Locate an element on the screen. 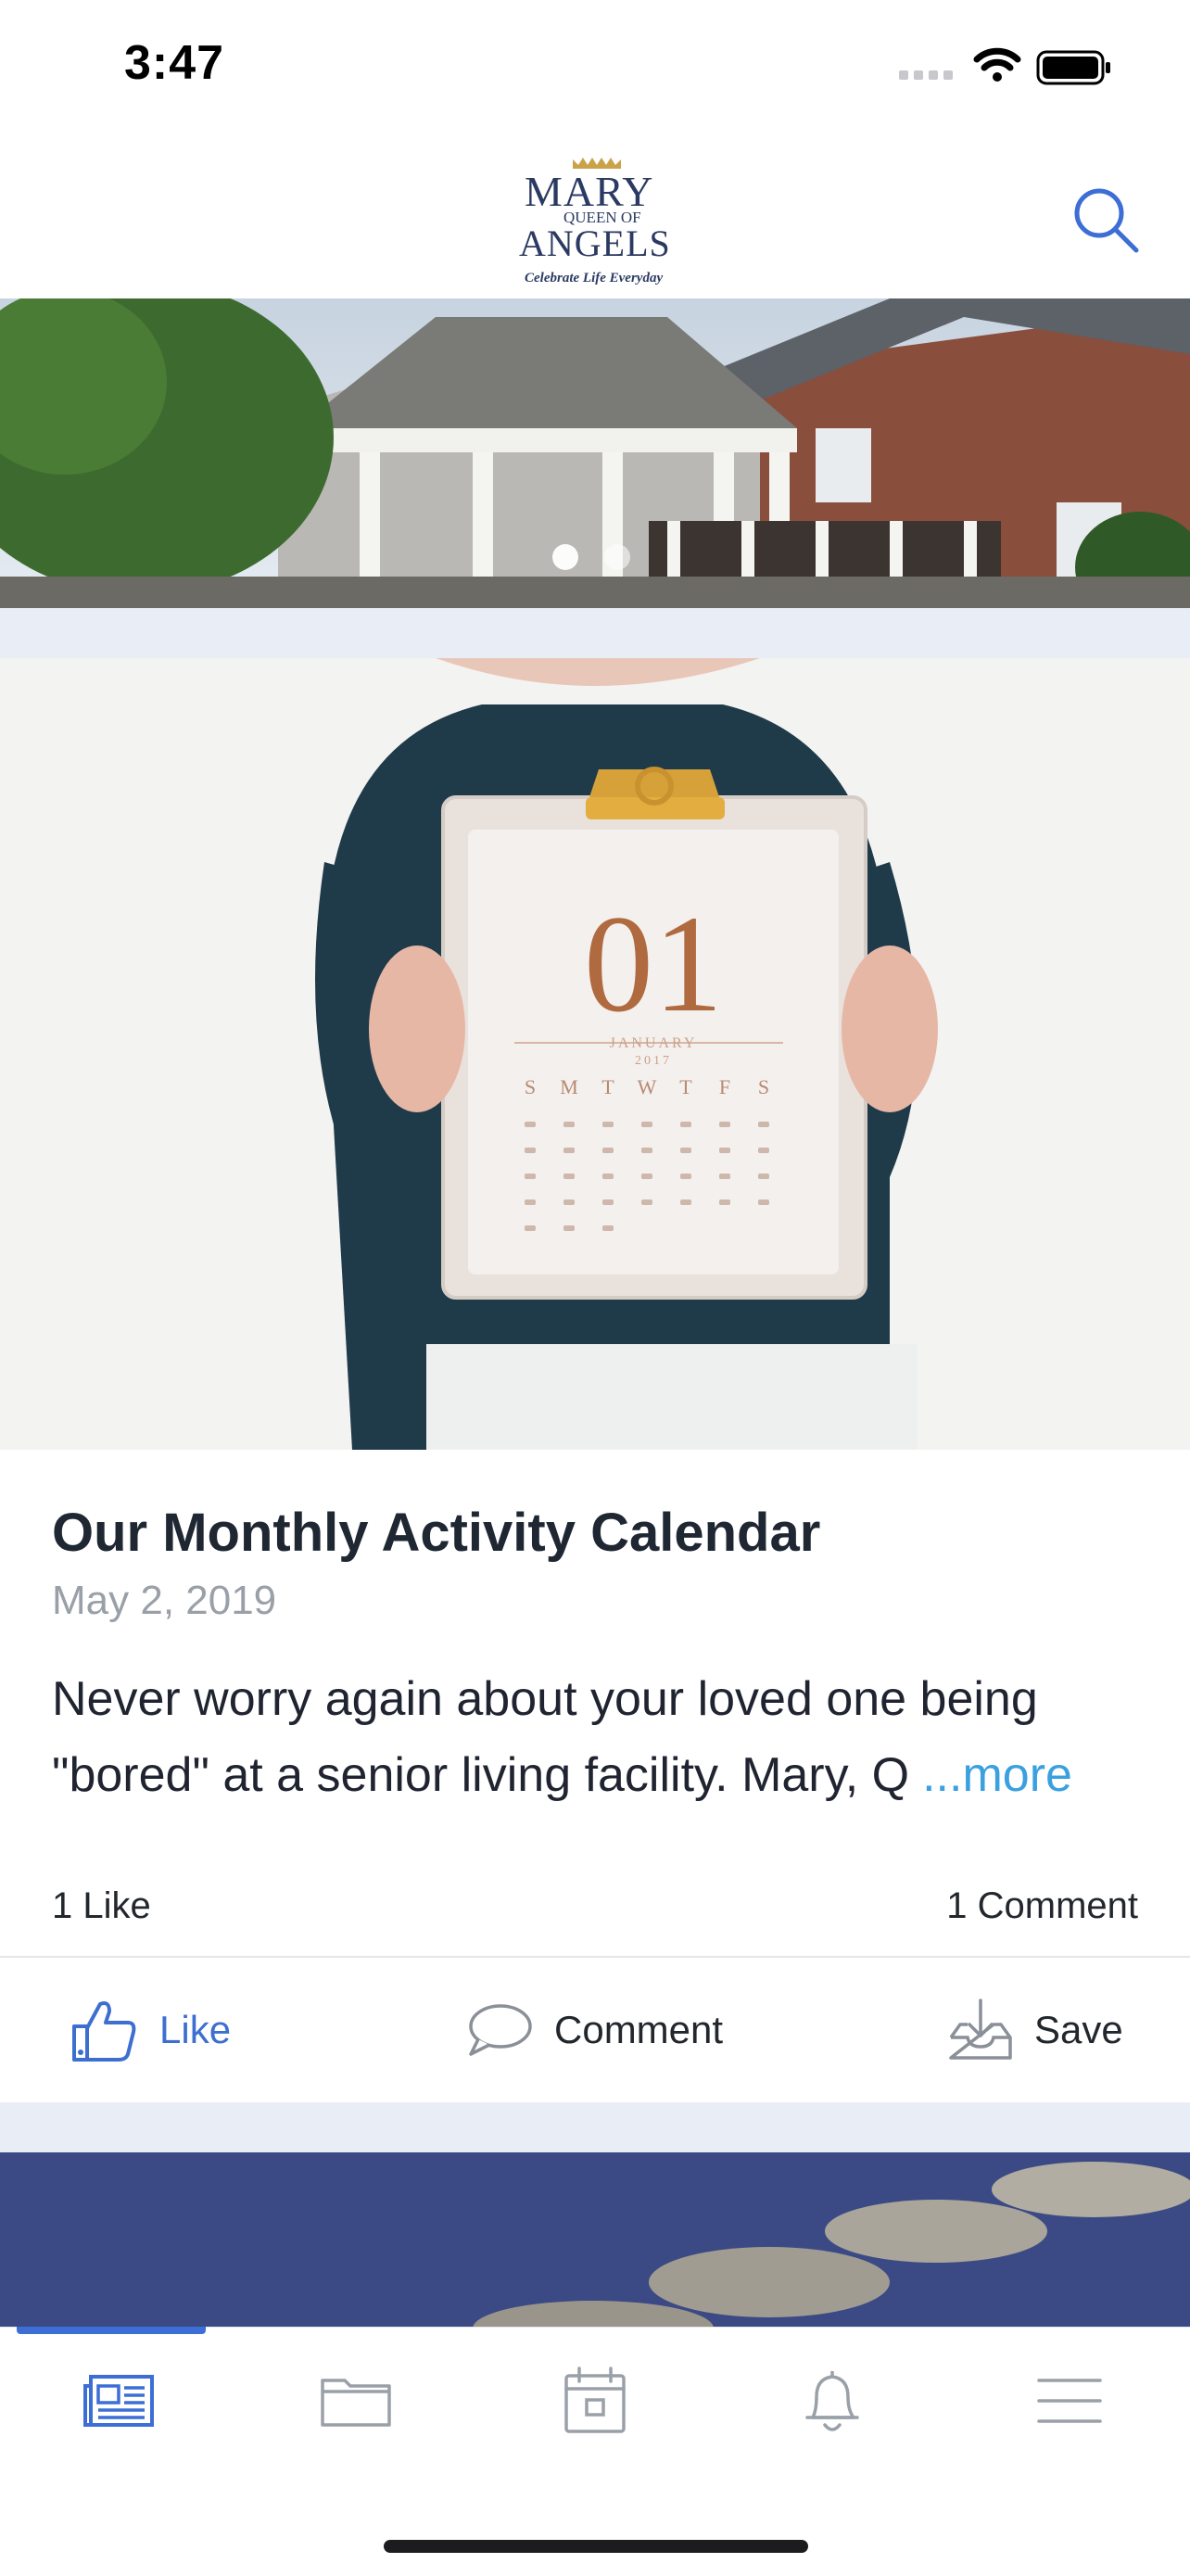  folder-icon is located at coordinates (356, 2403).